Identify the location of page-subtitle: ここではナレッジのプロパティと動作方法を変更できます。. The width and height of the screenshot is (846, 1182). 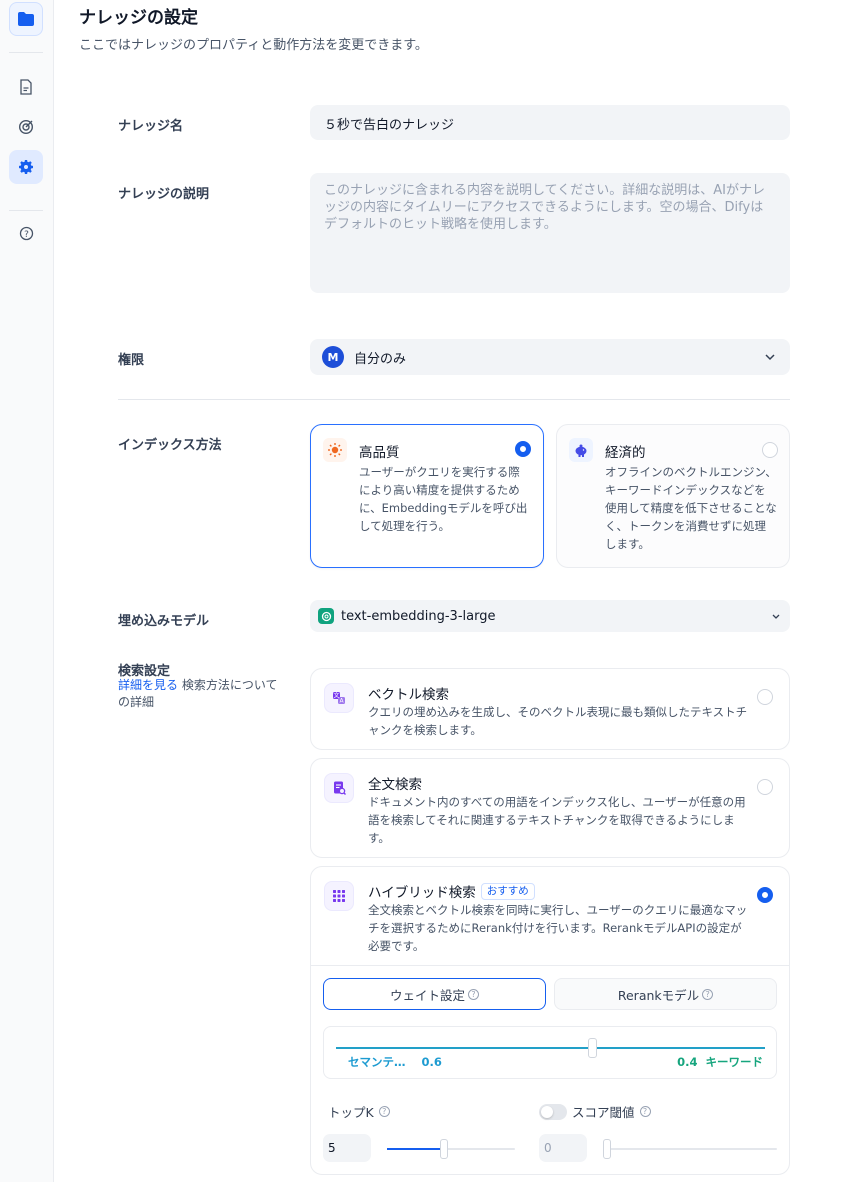
(253, 45).